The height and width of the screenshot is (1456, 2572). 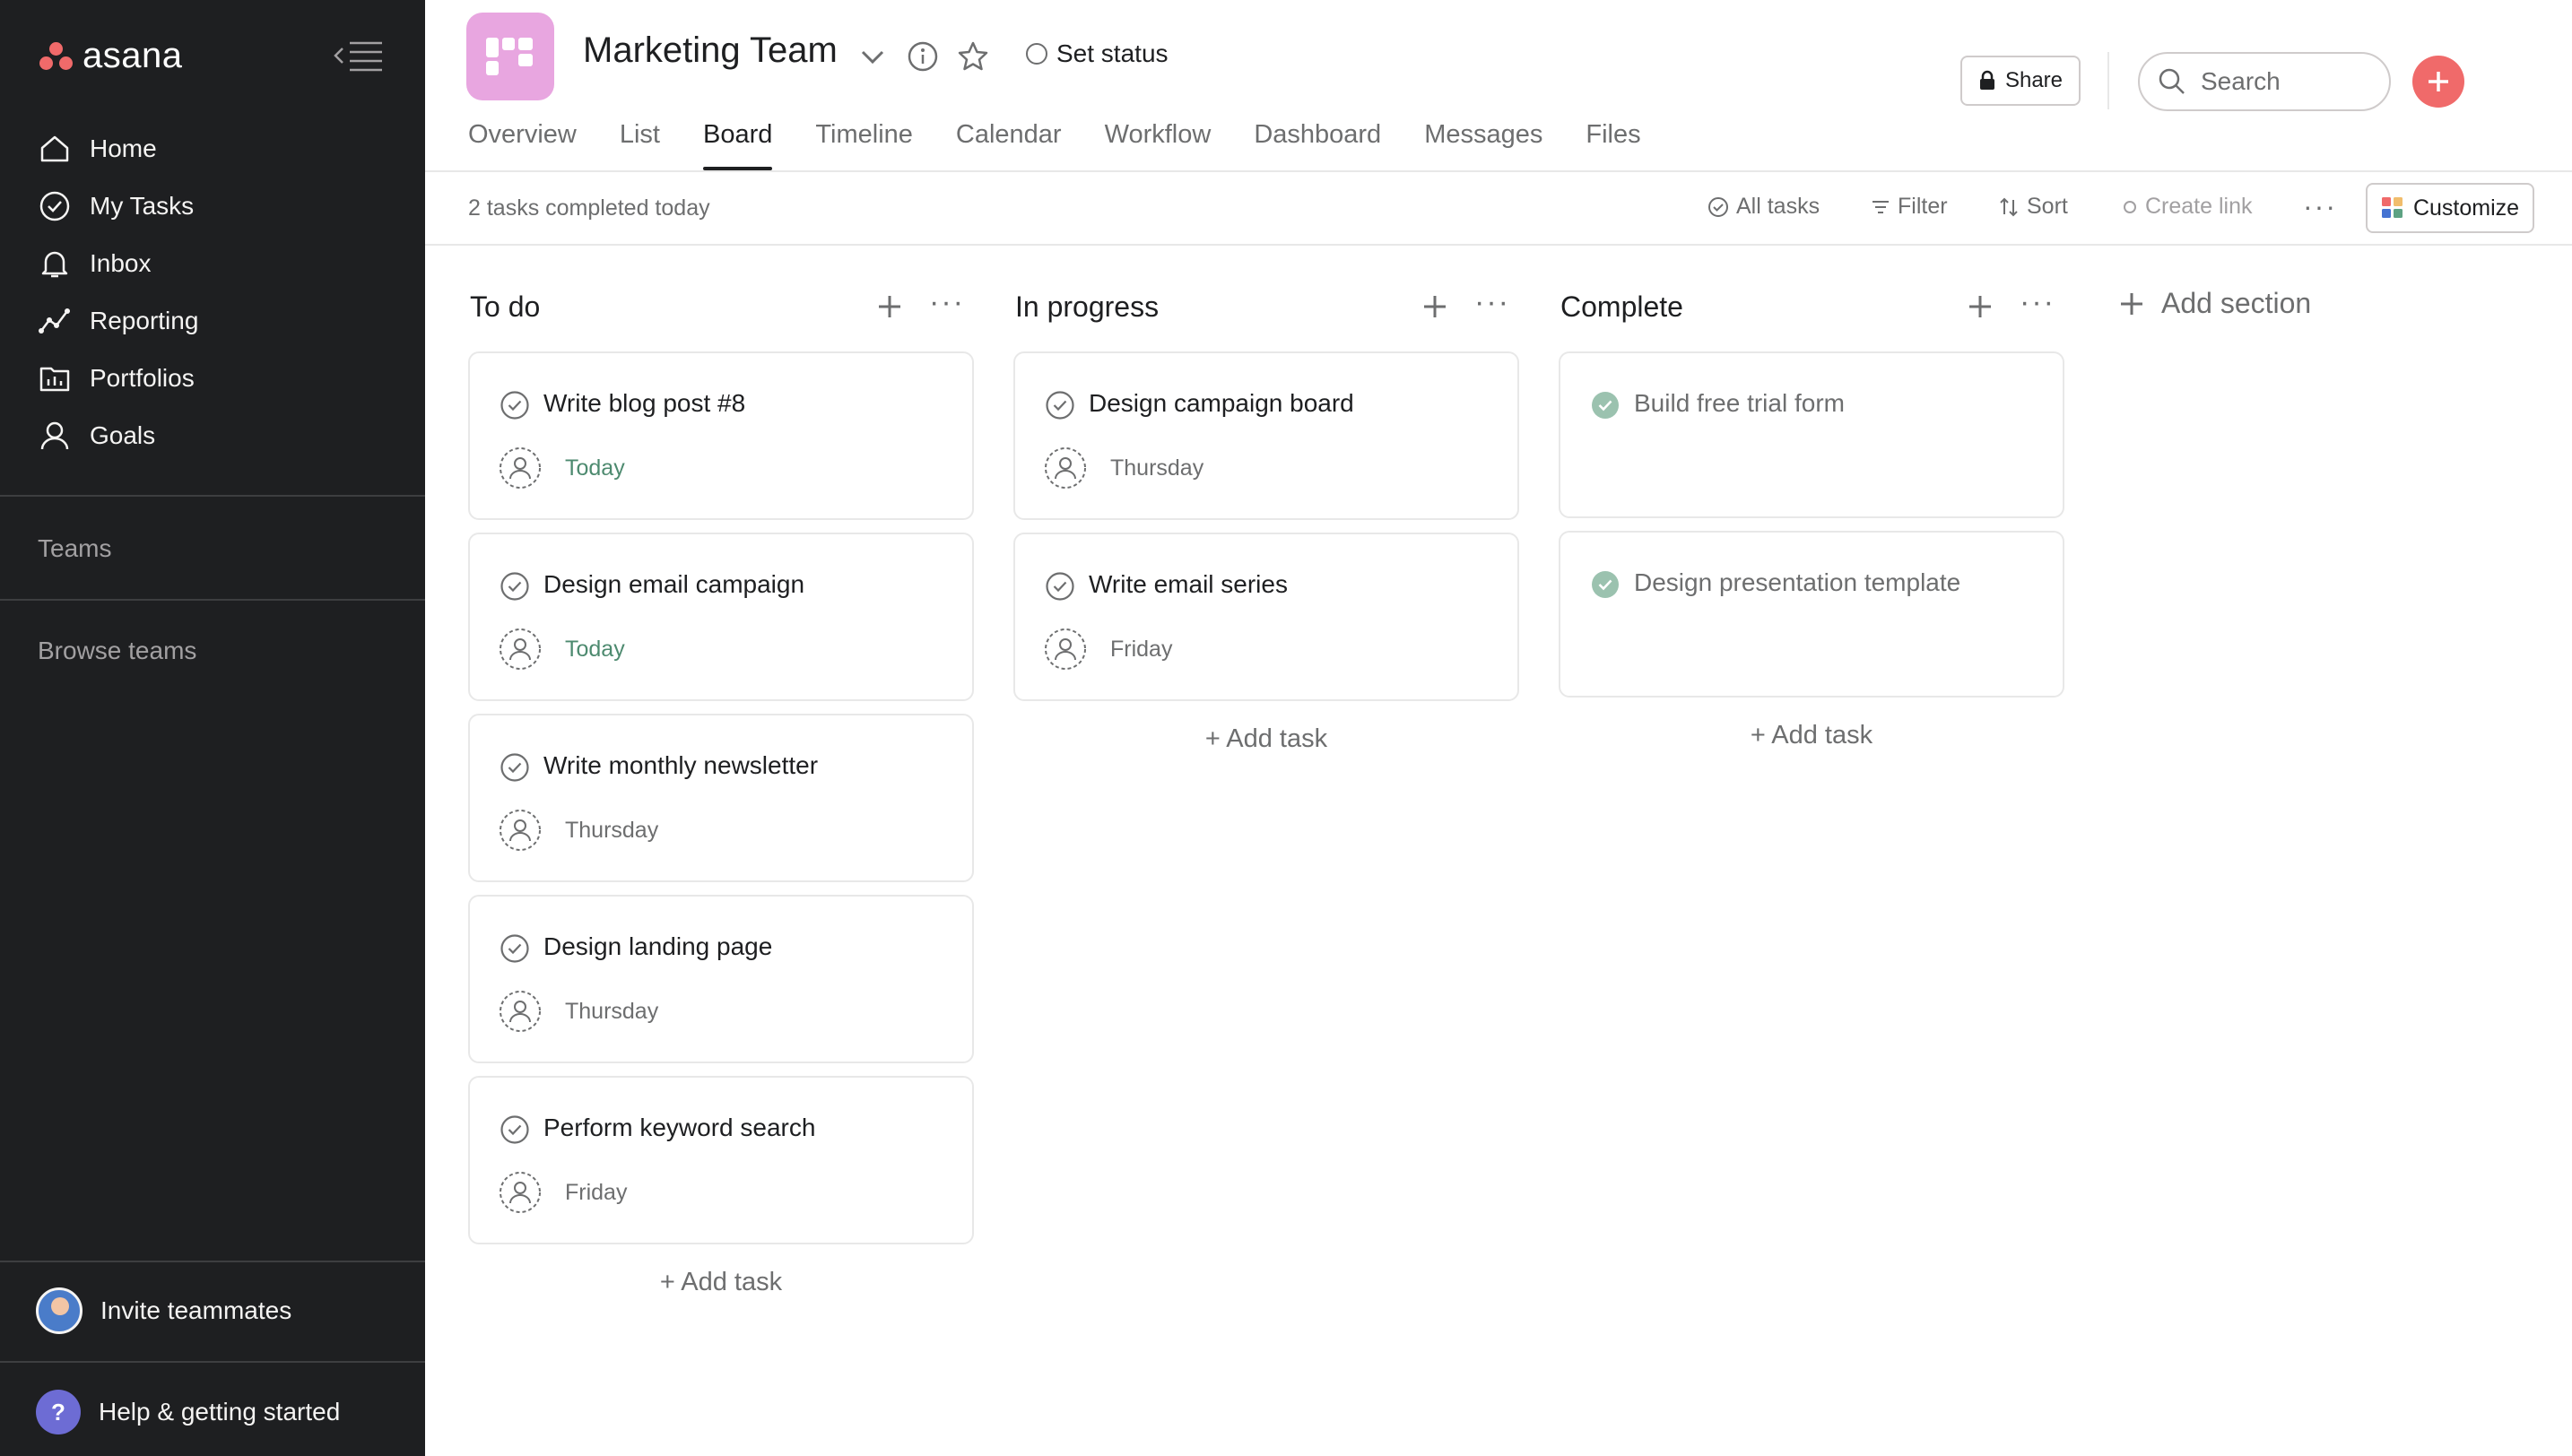 What do you see at coordinates (212, 264) in the screenshot?
I see `sidebar-item-inbox: Inbox` at bounding box center [212, 264].